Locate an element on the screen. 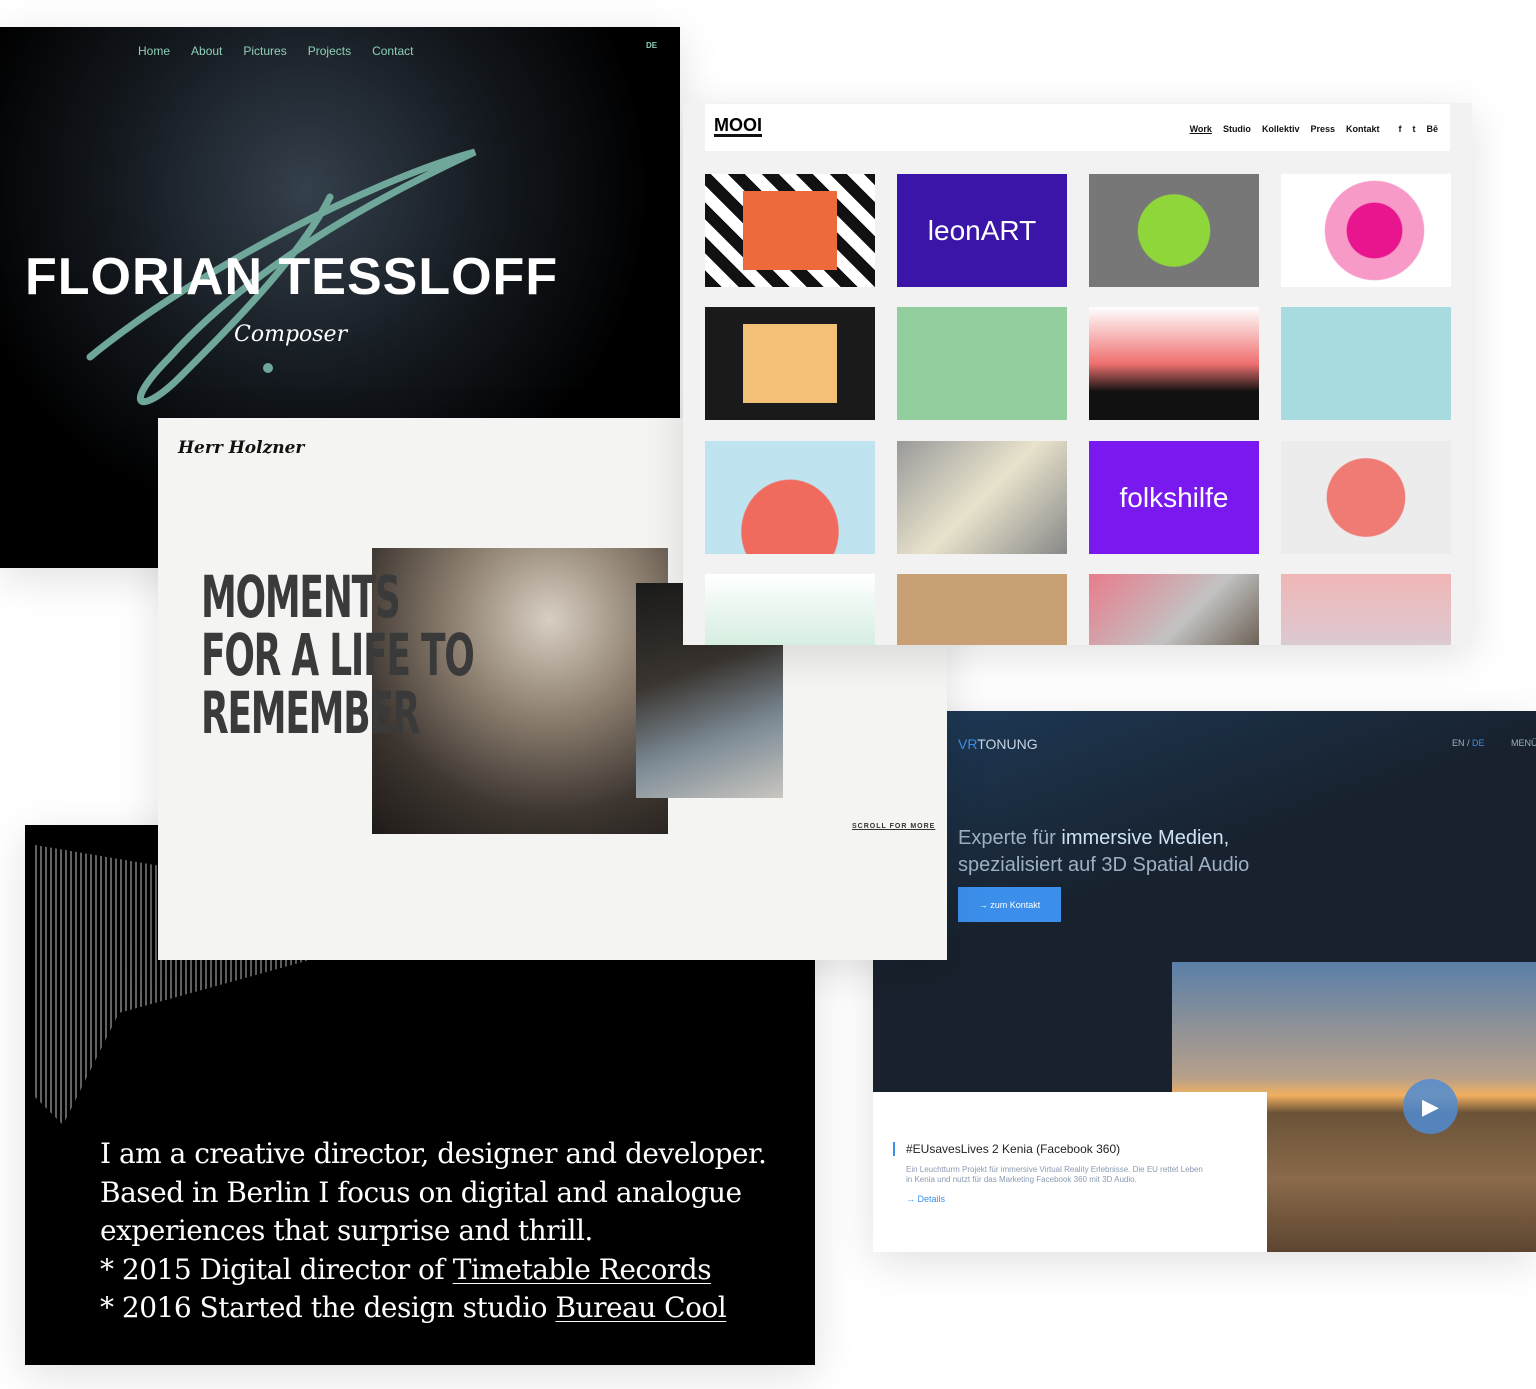  work-tile: pühringer. is located at coordinates (982, 609).